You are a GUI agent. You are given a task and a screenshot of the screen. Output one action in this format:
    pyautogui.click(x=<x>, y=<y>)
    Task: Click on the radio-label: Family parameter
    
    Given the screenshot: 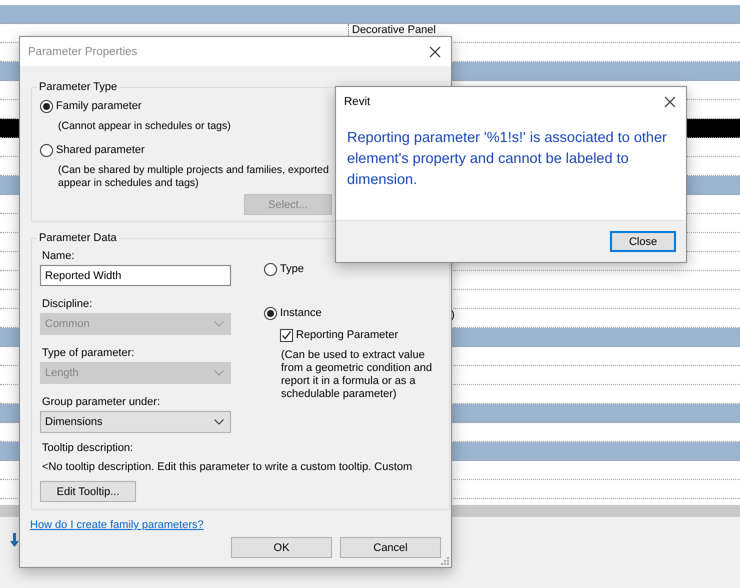 What is the action you would take?
    pyautogui.click(x=99, y=106)
    